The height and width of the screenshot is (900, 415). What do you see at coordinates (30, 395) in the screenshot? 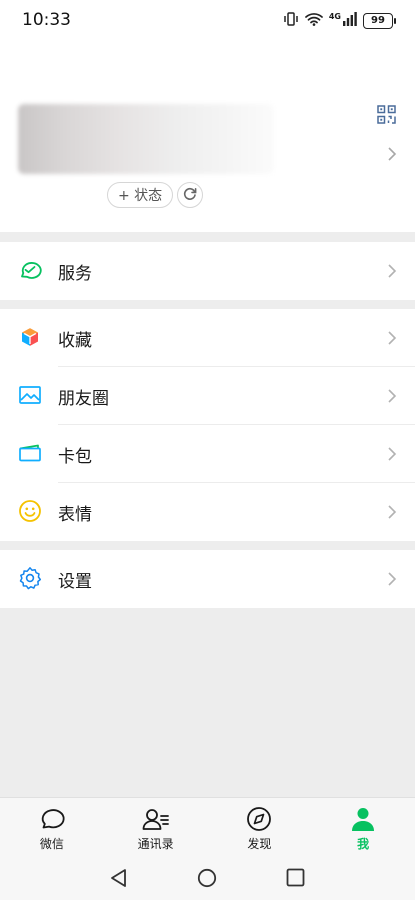
I see `moments-icon` at bounding box center [30, 395].